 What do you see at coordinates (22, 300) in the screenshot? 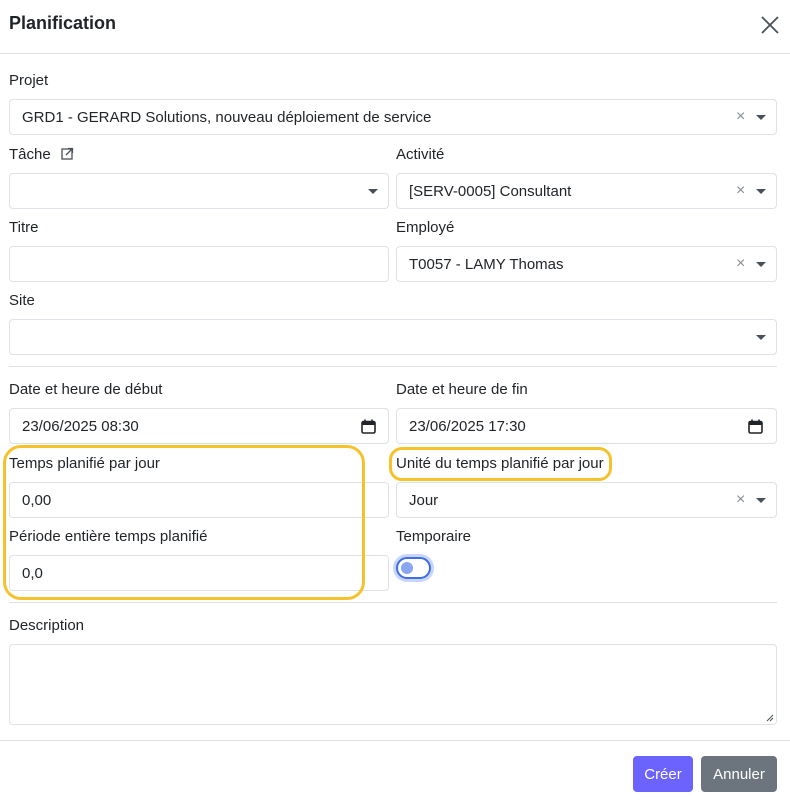
I see `site-label: Site` at bounding box center [22, 300].